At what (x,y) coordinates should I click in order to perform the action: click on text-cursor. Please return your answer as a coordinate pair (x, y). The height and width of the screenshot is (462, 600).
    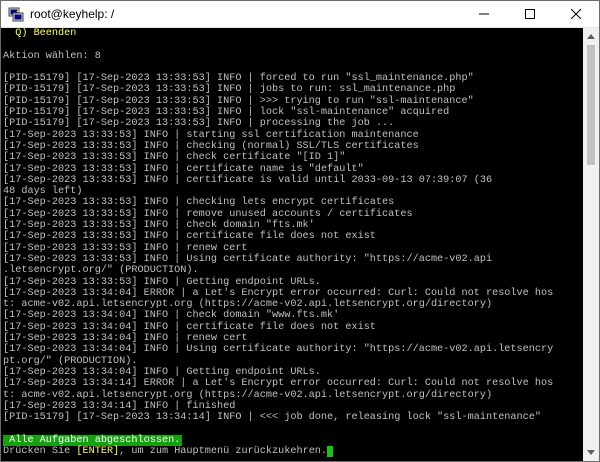
    Looking at the image, I should click on (330, 451).